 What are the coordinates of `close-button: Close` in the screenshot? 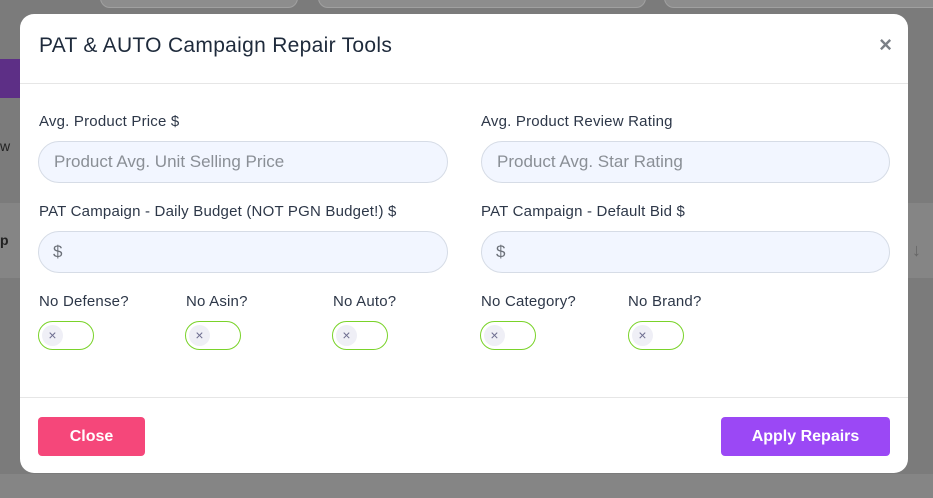 It's located at (91, 436).